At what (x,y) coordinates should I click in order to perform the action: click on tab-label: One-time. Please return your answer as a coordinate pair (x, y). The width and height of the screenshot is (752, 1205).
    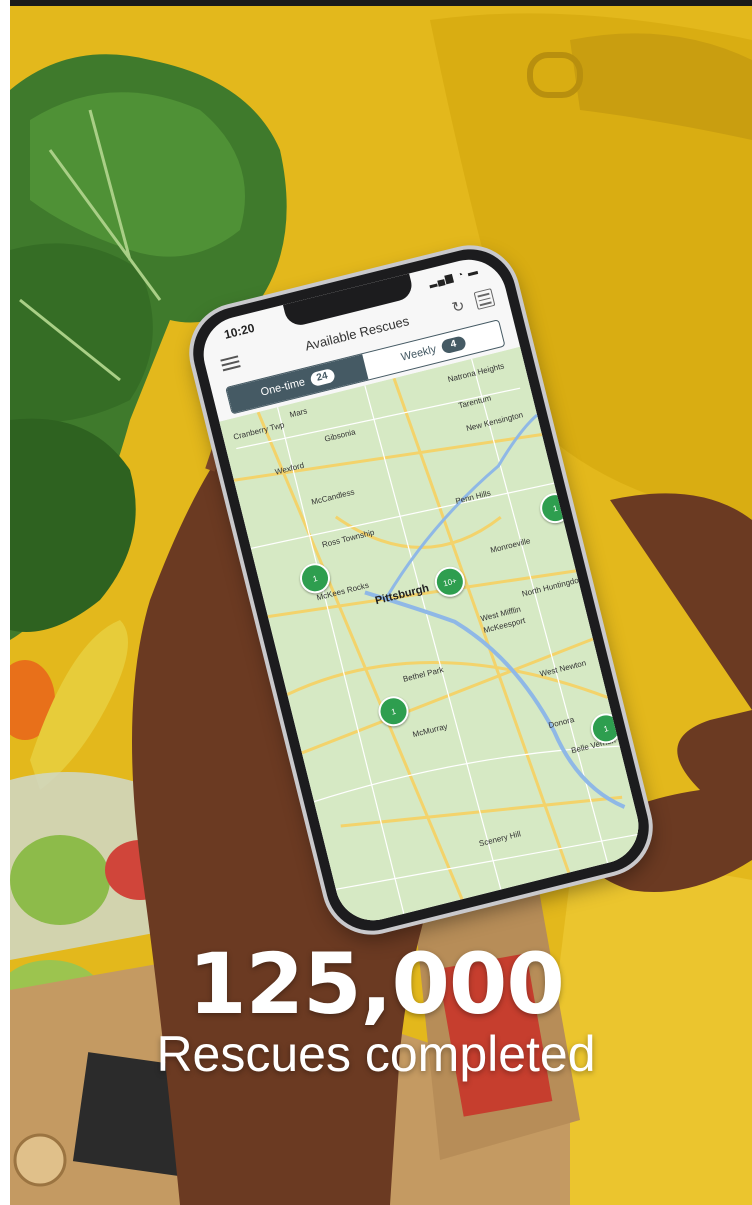
    Looking at the image, I should click on (283, 387).